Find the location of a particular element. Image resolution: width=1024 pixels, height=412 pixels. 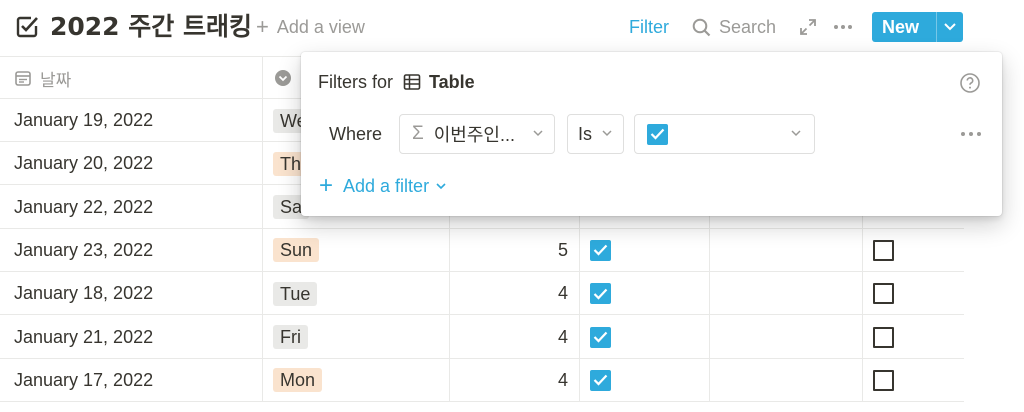

search-button: Search is located at coordinates (734, 27).